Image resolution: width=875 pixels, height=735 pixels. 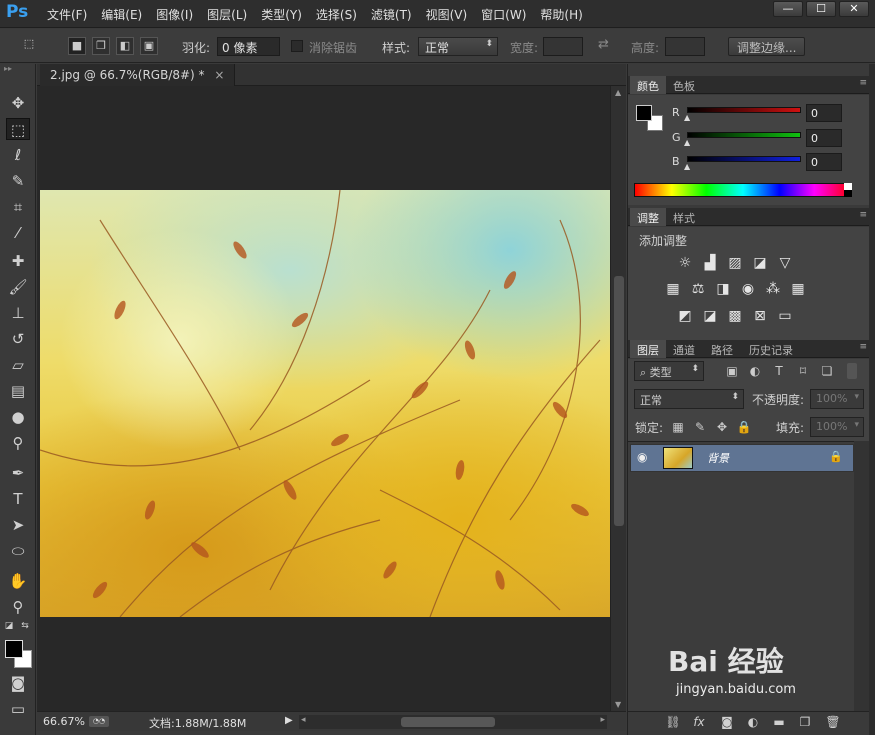 What do you see at coordinates (798, 289) in the screenshot?
I see `color-lookup-icon: ▦` at bounding box center [798, 289].